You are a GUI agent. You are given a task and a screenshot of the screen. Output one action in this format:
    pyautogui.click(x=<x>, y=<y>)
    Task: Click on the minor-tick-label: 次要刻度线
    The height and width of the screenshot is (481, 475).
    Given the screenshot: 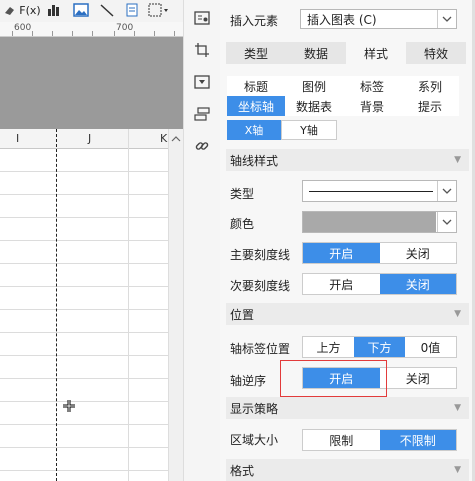 What is the action you would take?
    pyautogui.click(x=260, y=286)
    